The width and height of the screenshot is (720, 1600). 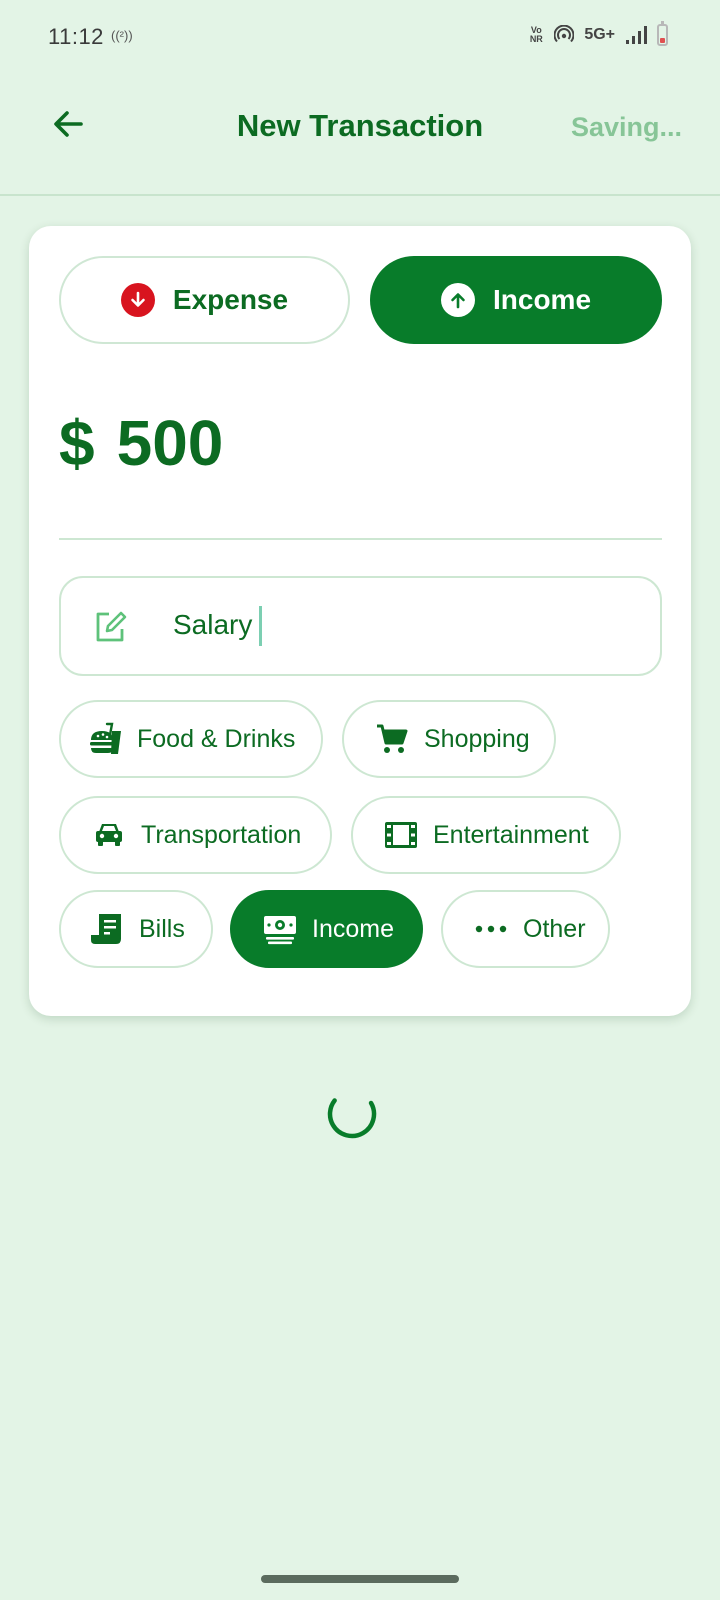 What do you see at coordinates (105, 739) in the screenshot?
I see `food-drinks-icon` at bounding box center [105, 739].